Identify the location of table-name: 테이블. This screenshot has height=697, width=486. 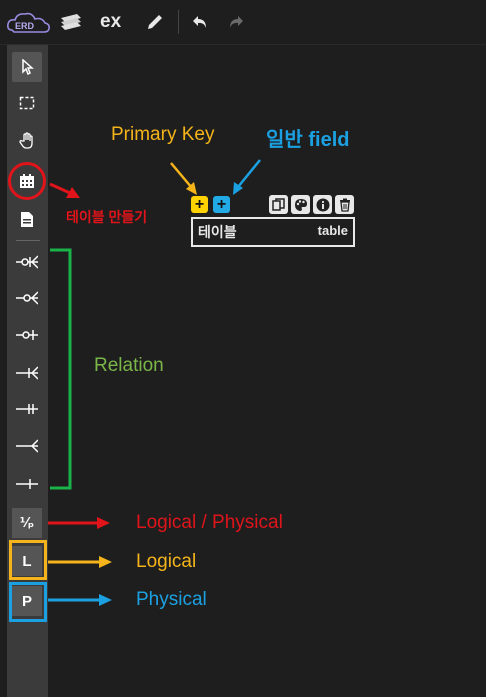
(217, 232).